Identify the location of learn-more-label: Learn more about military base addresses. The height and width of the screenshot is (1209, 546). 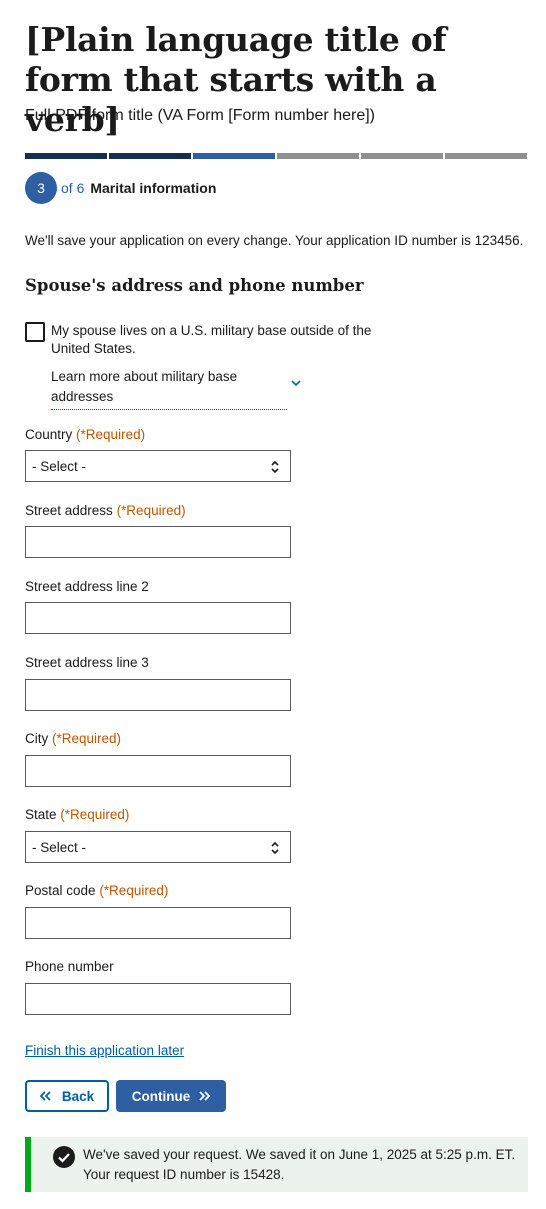
(169, 388).